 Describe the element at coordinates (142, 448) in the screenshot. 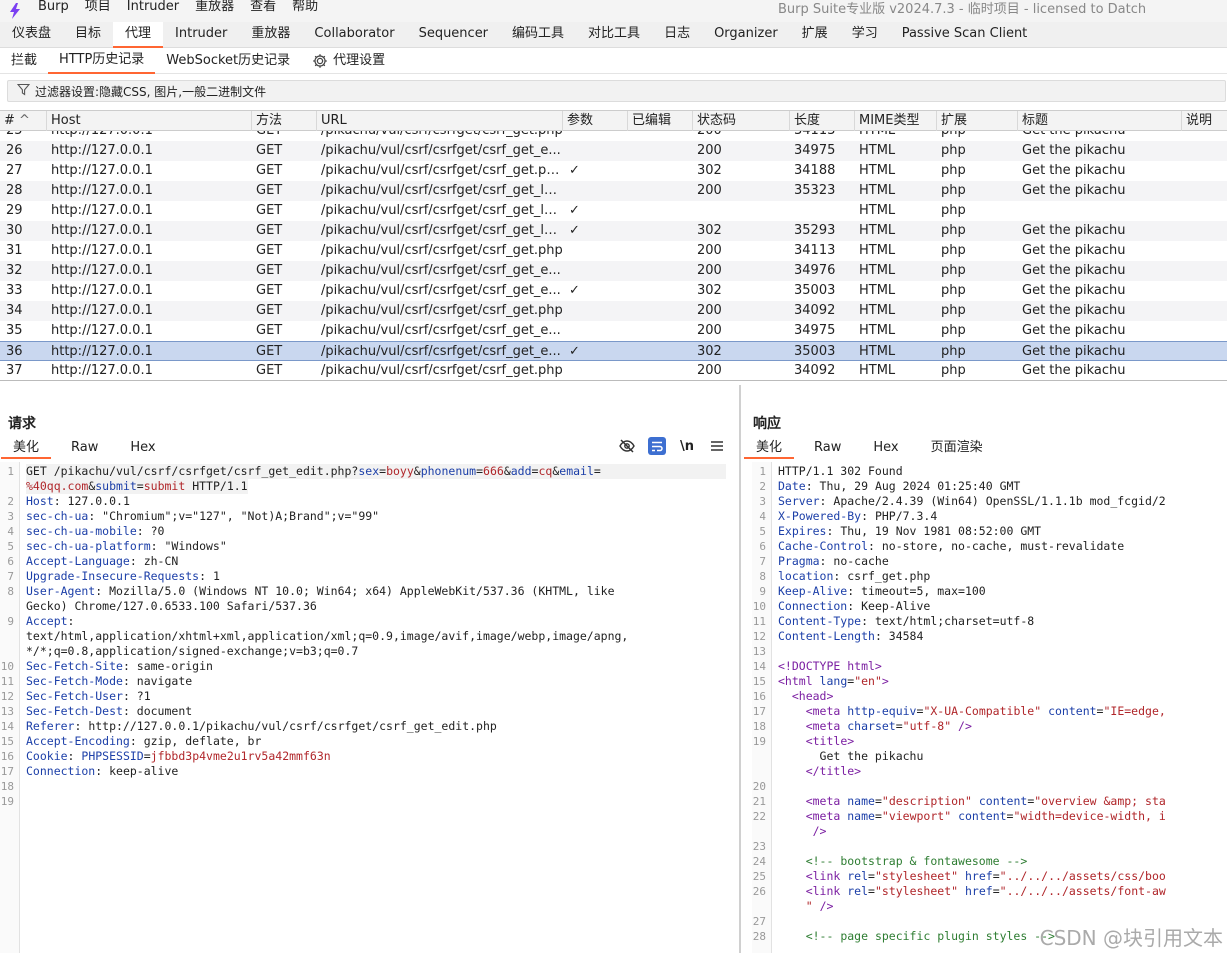

I see `request-tab-hex: Hex` at that location.